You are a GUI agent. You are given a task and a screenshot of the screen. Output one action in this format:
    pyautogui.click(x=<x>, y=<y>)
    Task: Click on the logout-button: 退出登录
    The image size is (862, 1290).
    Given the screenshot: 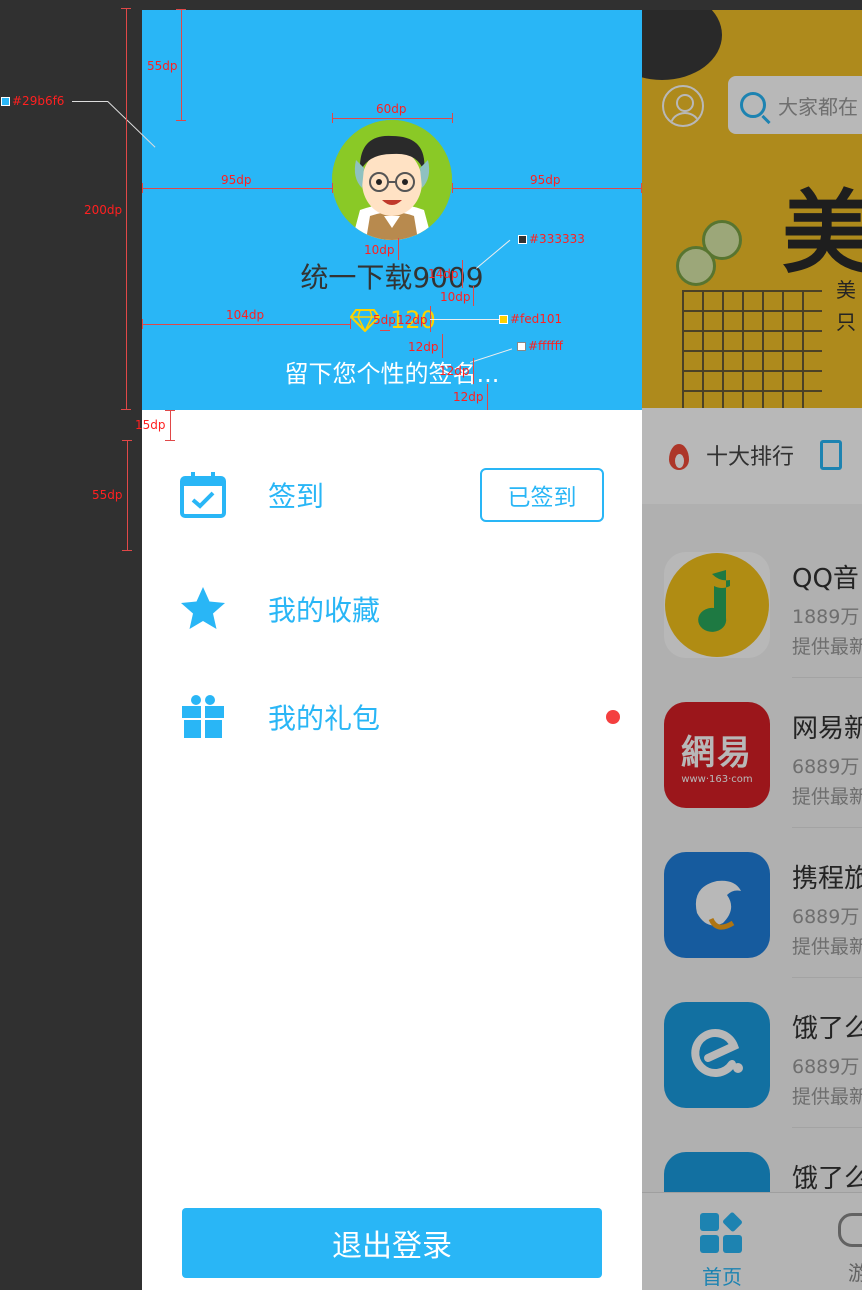 What is the action you would take?
    pyautogui.click(x=392, y=1243)
    